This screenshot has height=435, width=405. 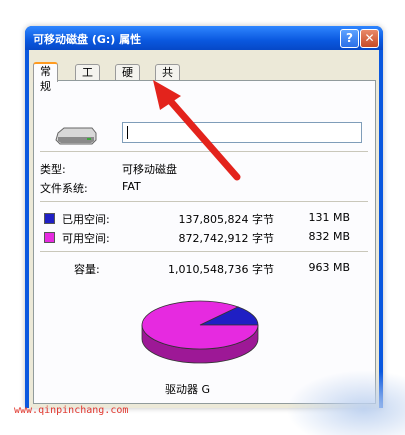 I want to click on tab-general: 常规, so click(x=45, y=77).